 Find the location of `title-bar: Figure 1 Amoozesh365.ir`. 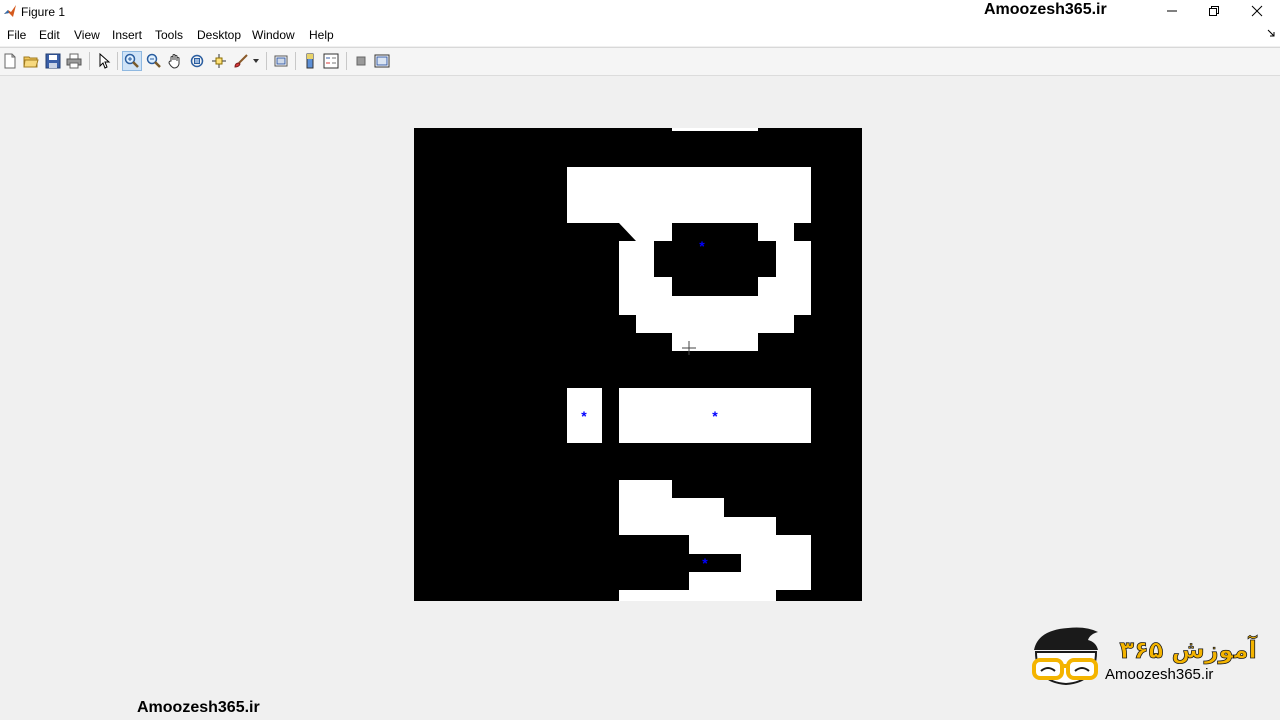

title-bar: Figure 1 Amoozesh365.ir is located at coordinates (640, 12).